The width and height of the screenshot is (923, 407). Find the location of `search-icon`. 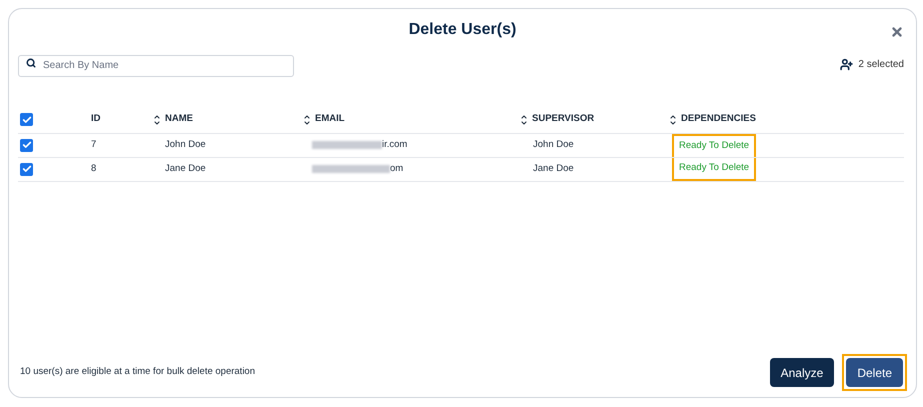

search-icon is located at coordinates (31, 63).